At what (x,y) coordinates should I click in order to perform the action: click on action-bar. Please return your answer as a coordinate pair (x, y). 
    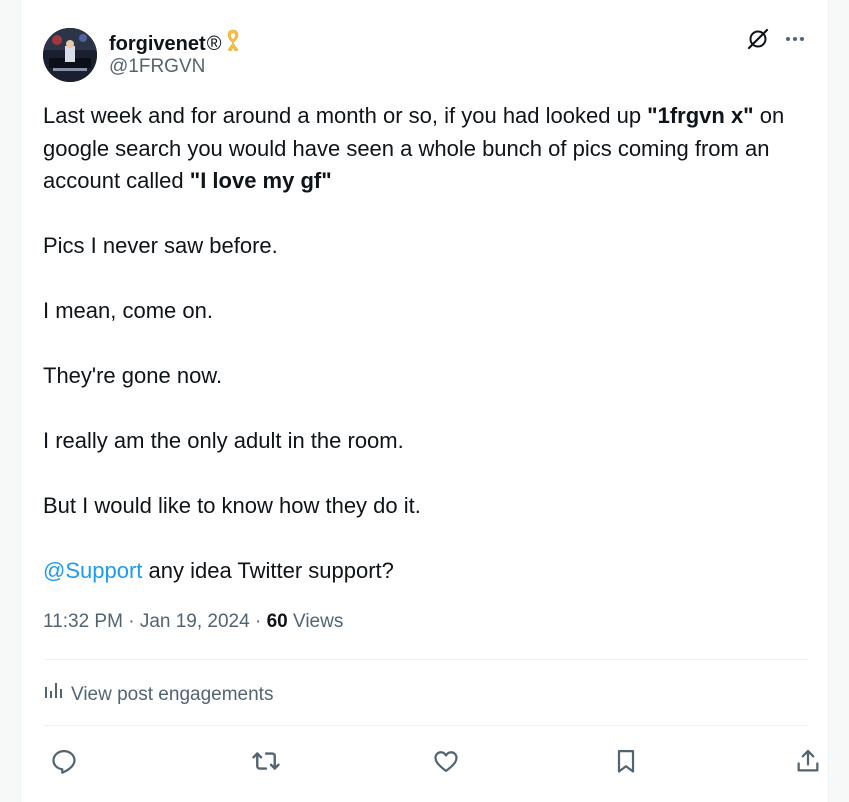
    Looking at the image, I should click on (431, 763).